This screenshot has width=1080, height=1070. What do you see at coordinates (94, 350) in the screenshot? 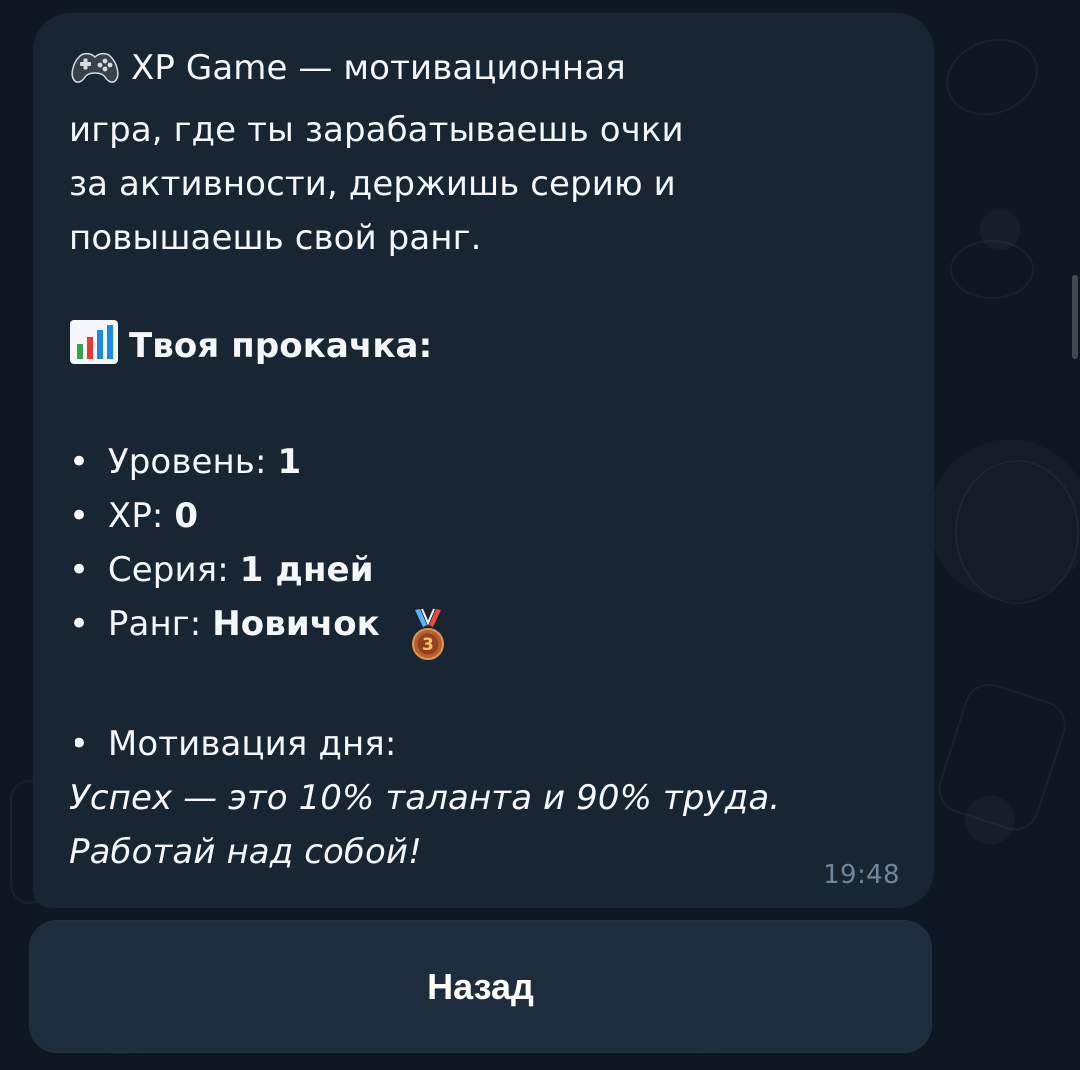
I see `bar-chart-icon` at bounding box center [94, 350].